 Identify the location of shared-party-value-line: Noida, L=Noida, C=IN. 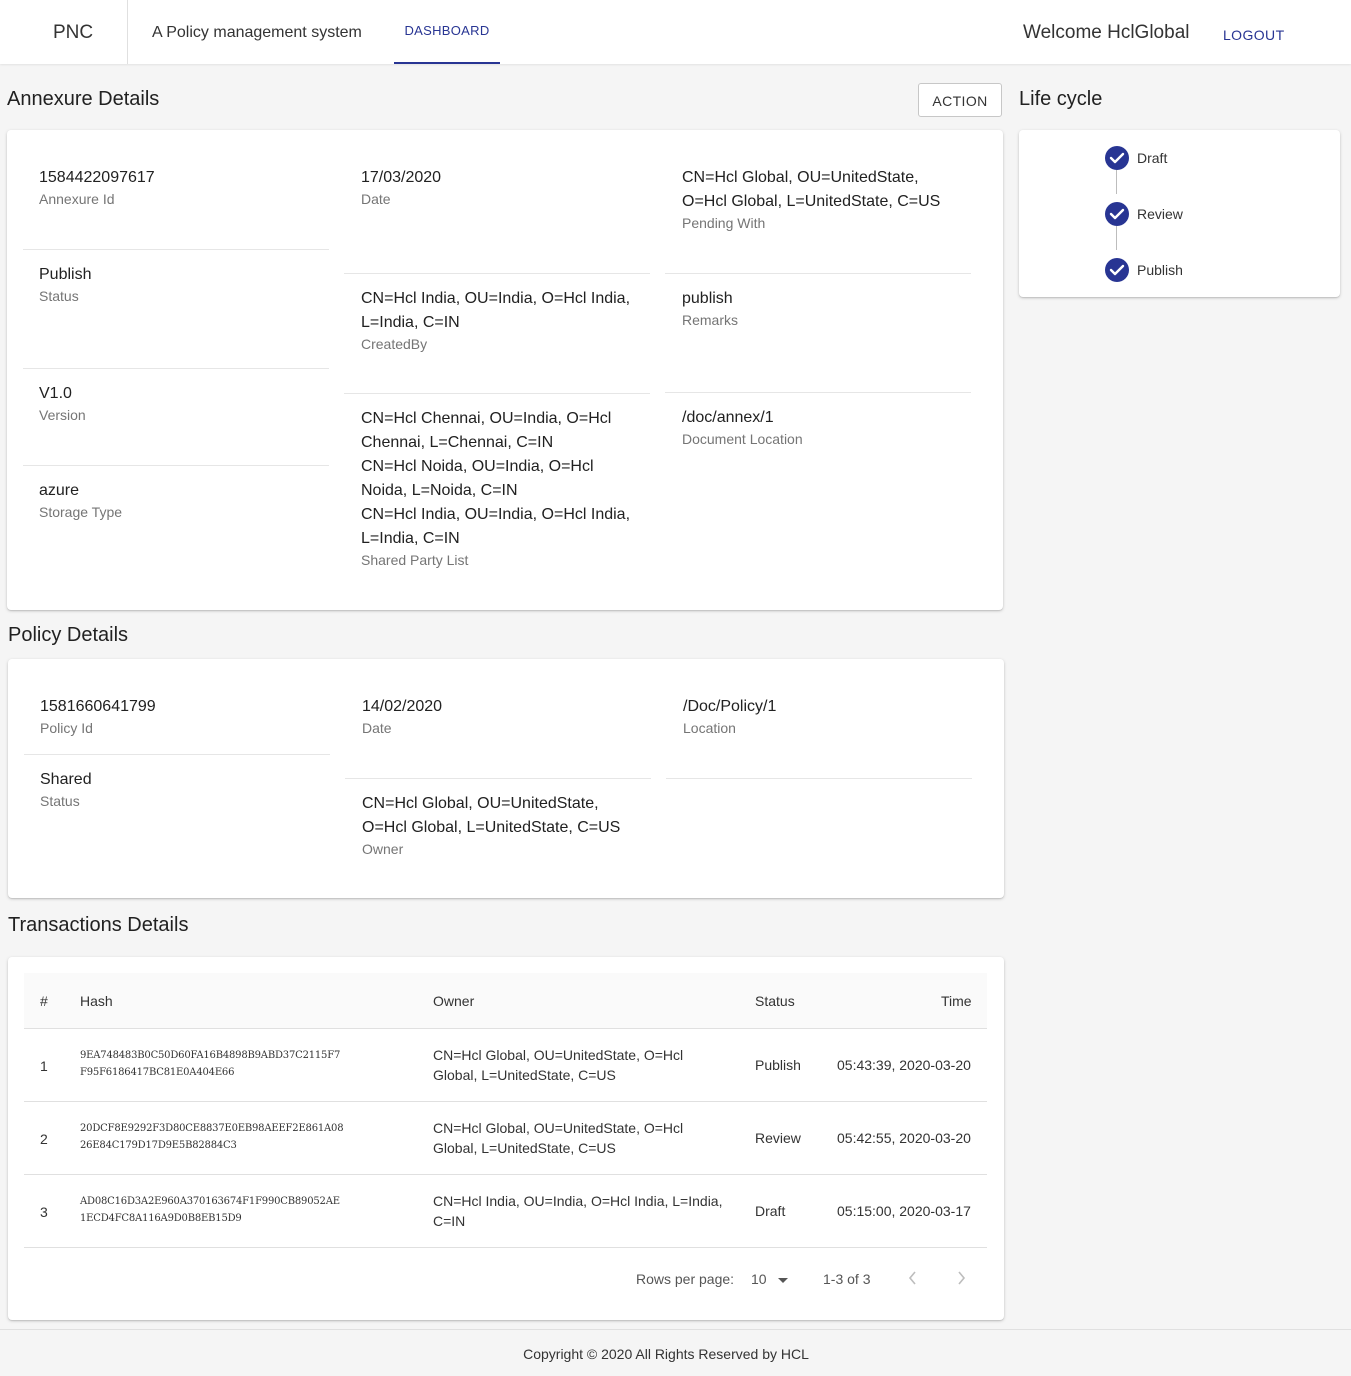
(439, 490).